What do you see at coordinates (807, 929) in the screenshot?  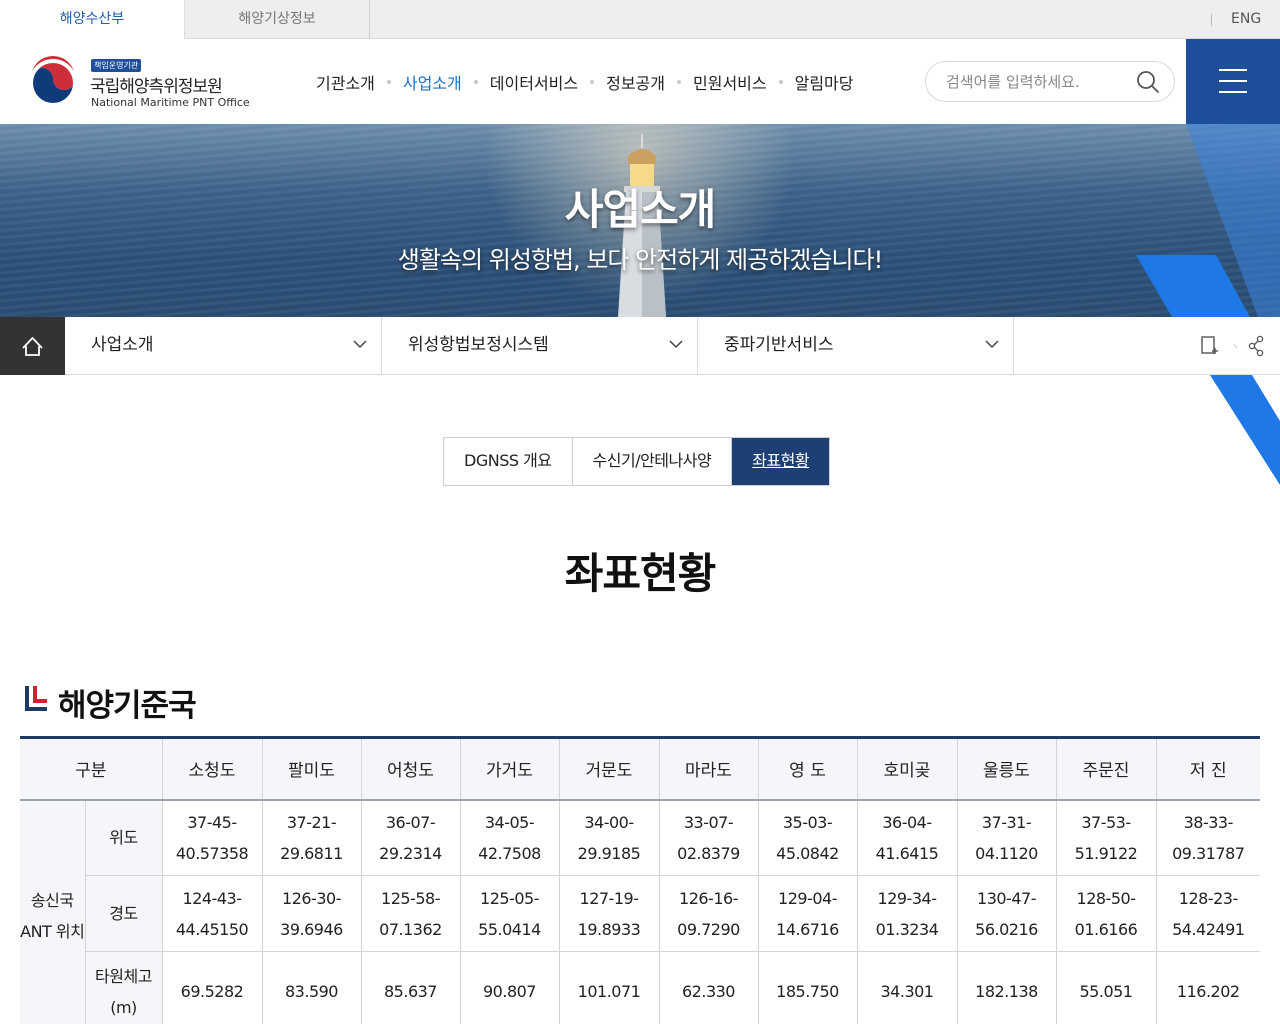 I see `cell-value-line: 14.6716` at bounding box center [807, 929].